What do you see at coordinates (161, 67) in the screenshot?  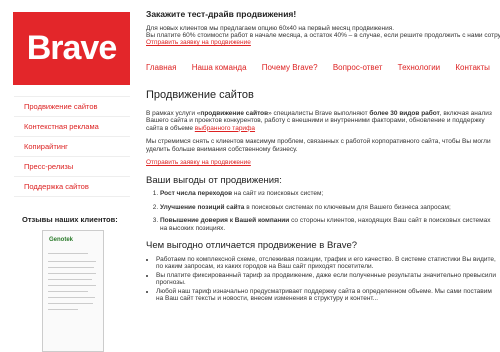 I see `nav-home: Главная` at bounding box center [161, 67].